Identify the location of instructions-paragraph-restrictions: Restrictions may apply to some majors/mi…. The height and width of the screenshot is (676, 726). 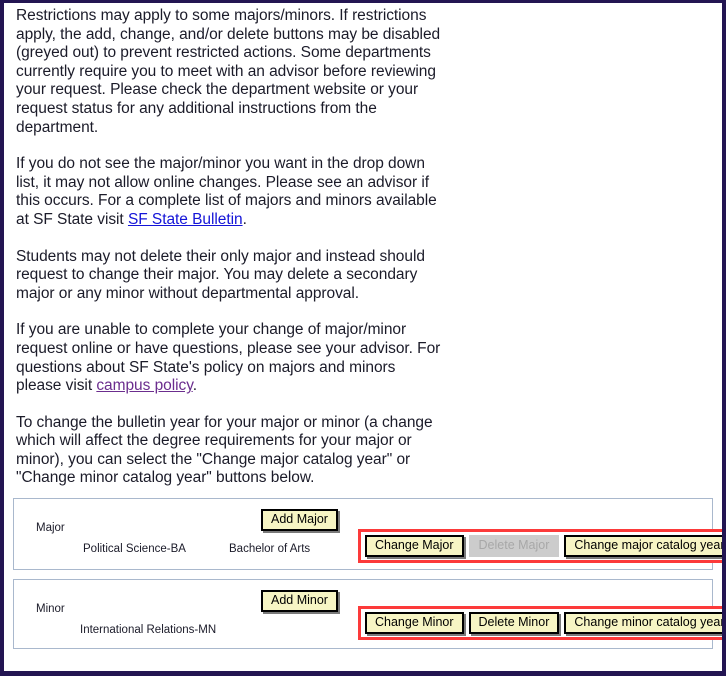
(228, 71).